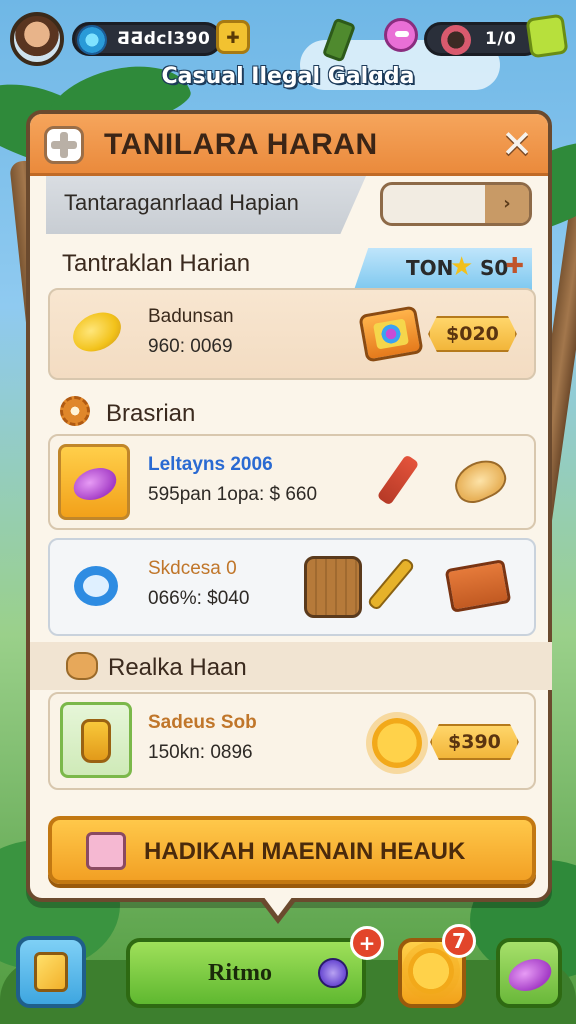 This screenshot has height=1024, width=576. I want to click on notification-badge: +, so click(367, 943).